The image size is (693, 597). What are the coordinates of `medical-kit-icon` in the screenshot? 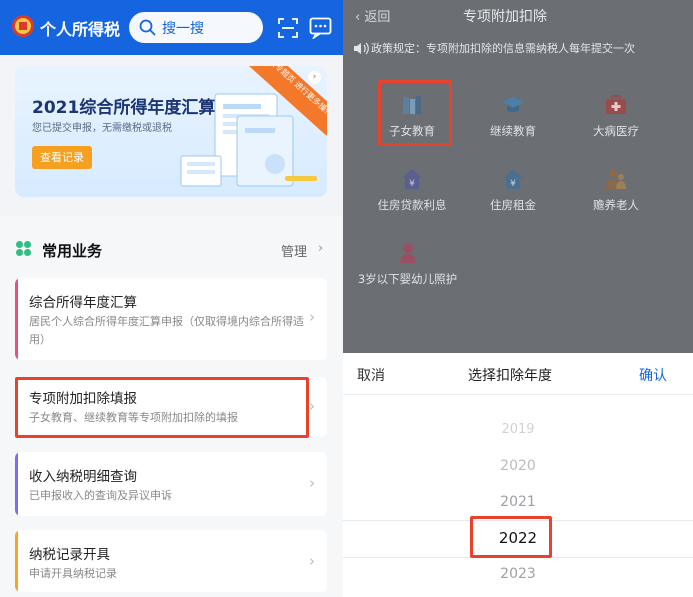 It's located at (616, 104).